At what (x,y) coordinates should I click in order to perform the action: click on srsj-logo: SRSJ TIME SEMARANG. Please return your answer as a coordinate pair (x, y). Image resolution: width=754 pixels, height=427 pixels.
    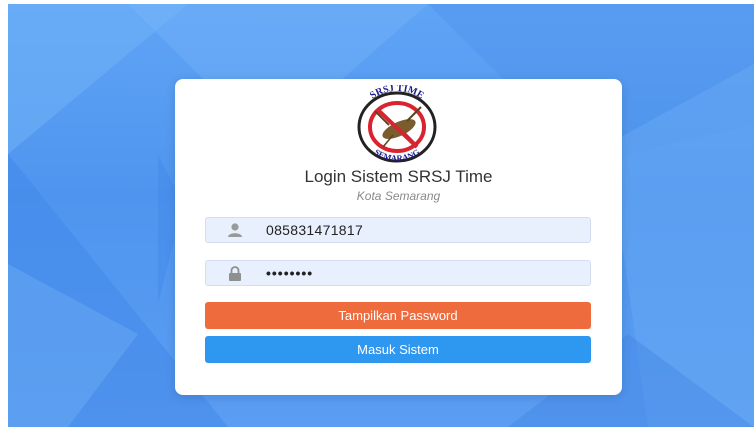
    Looking at the image, I should click on (397, 124).